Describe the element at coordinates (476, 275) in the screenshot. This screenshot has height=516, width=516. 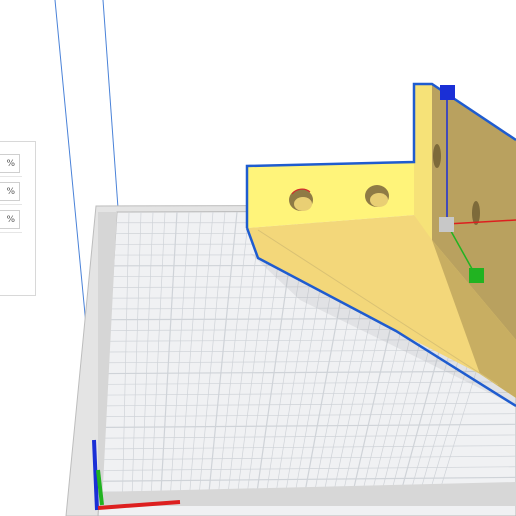
I see `y-axis-arrow-icon` at that location.